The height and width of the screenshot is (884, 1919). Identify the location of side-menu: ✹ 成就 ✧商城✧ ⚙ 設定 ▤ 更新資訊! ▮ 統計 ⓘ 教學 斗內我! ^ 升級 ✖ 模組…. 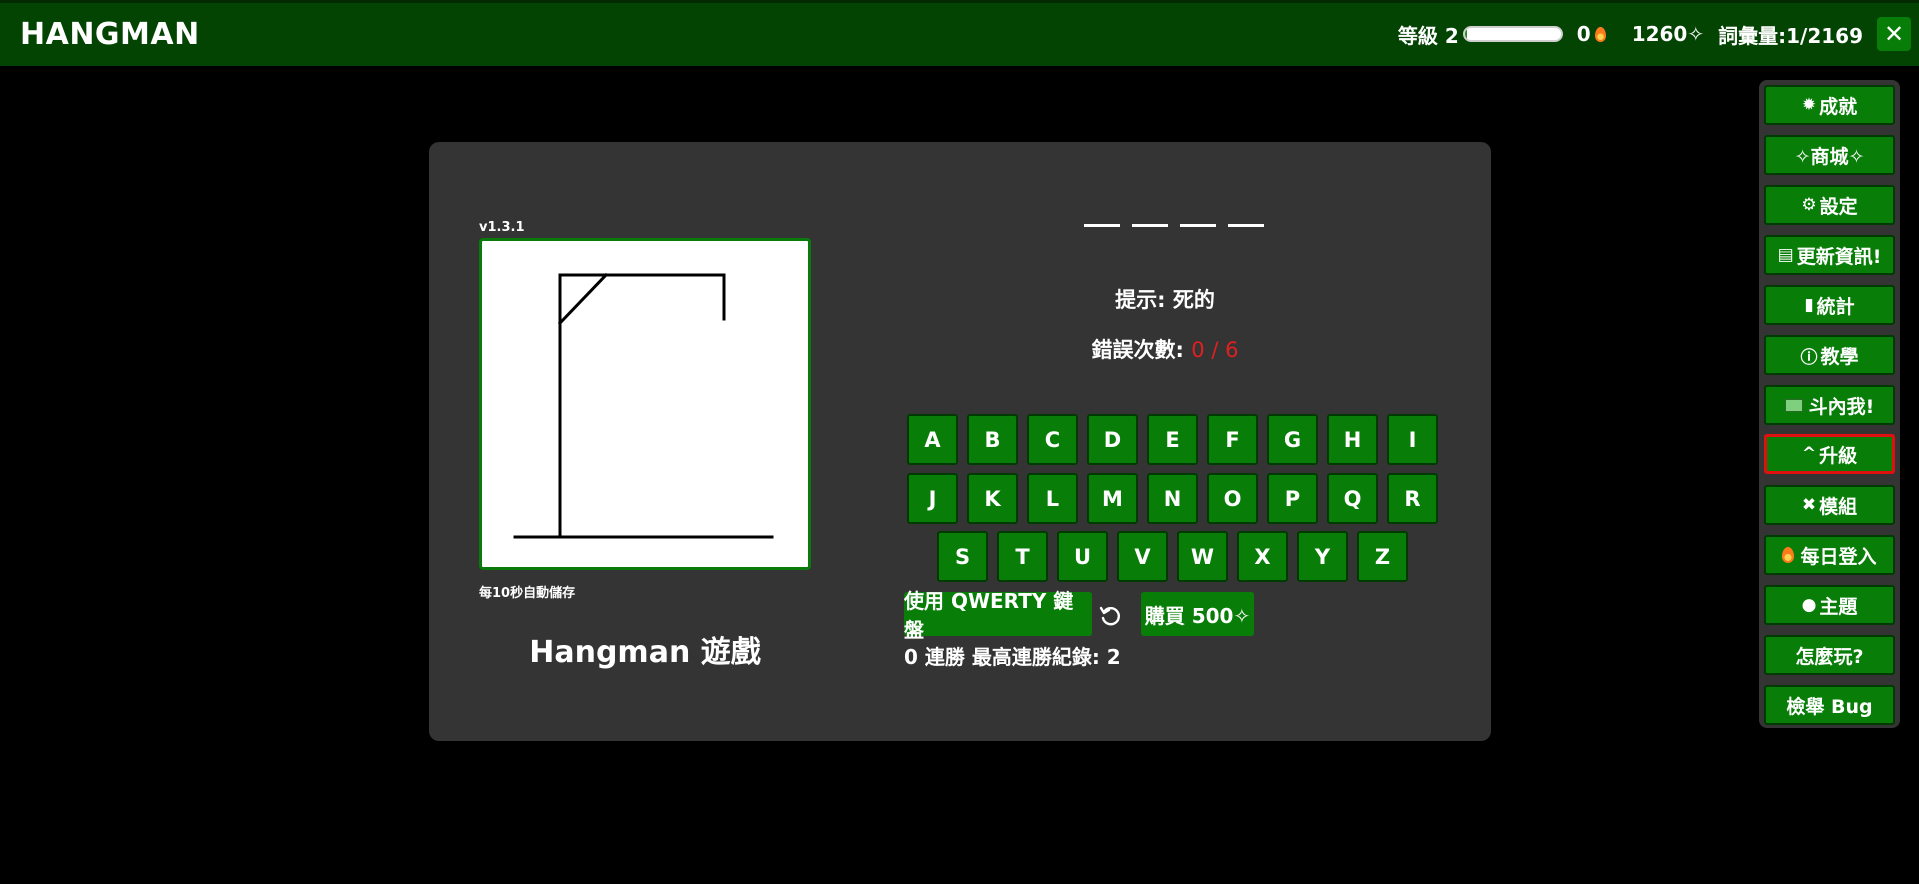
(1829, 404).